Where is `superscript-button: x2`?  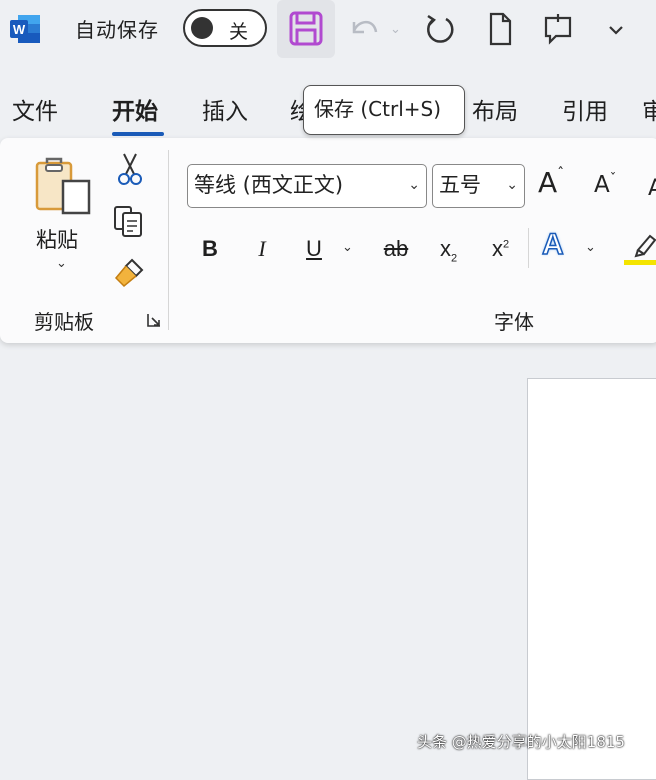
superscript-button: x2 is located at coordinates (500, 249).